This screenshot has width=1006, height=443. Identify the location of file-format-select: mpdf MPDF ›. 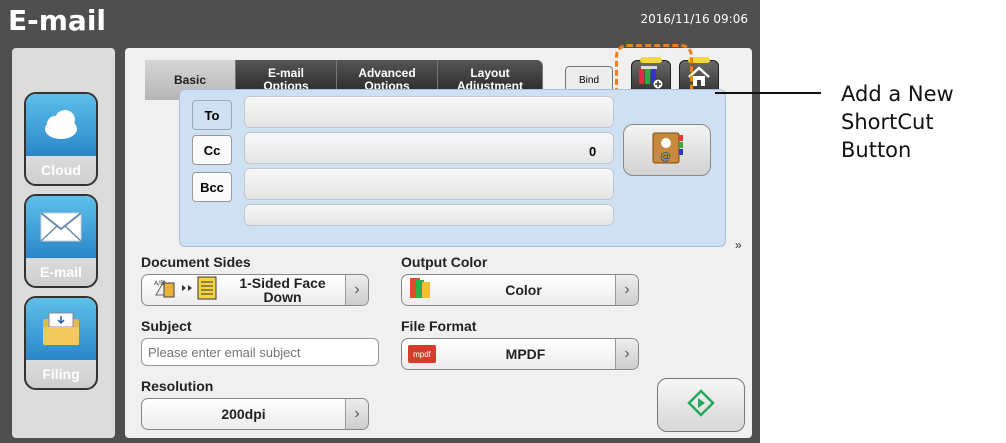
(520, 354).